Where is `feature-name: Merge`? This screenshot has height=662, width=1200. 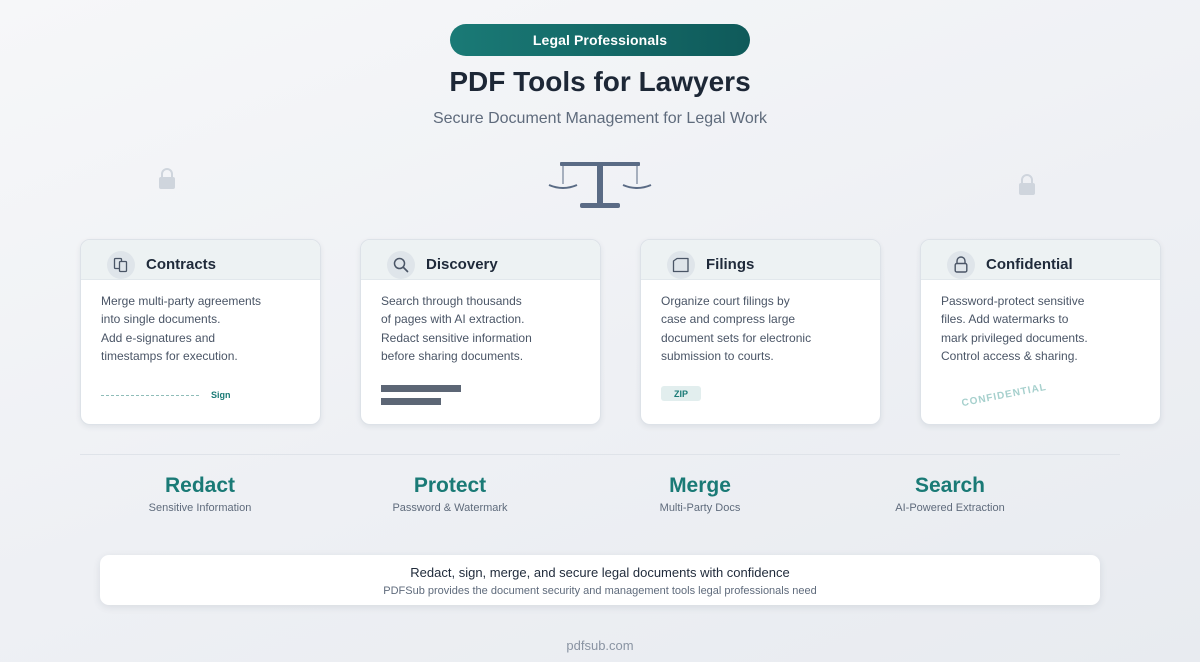
feature-name: Merge is located at coordinates (700, 485).